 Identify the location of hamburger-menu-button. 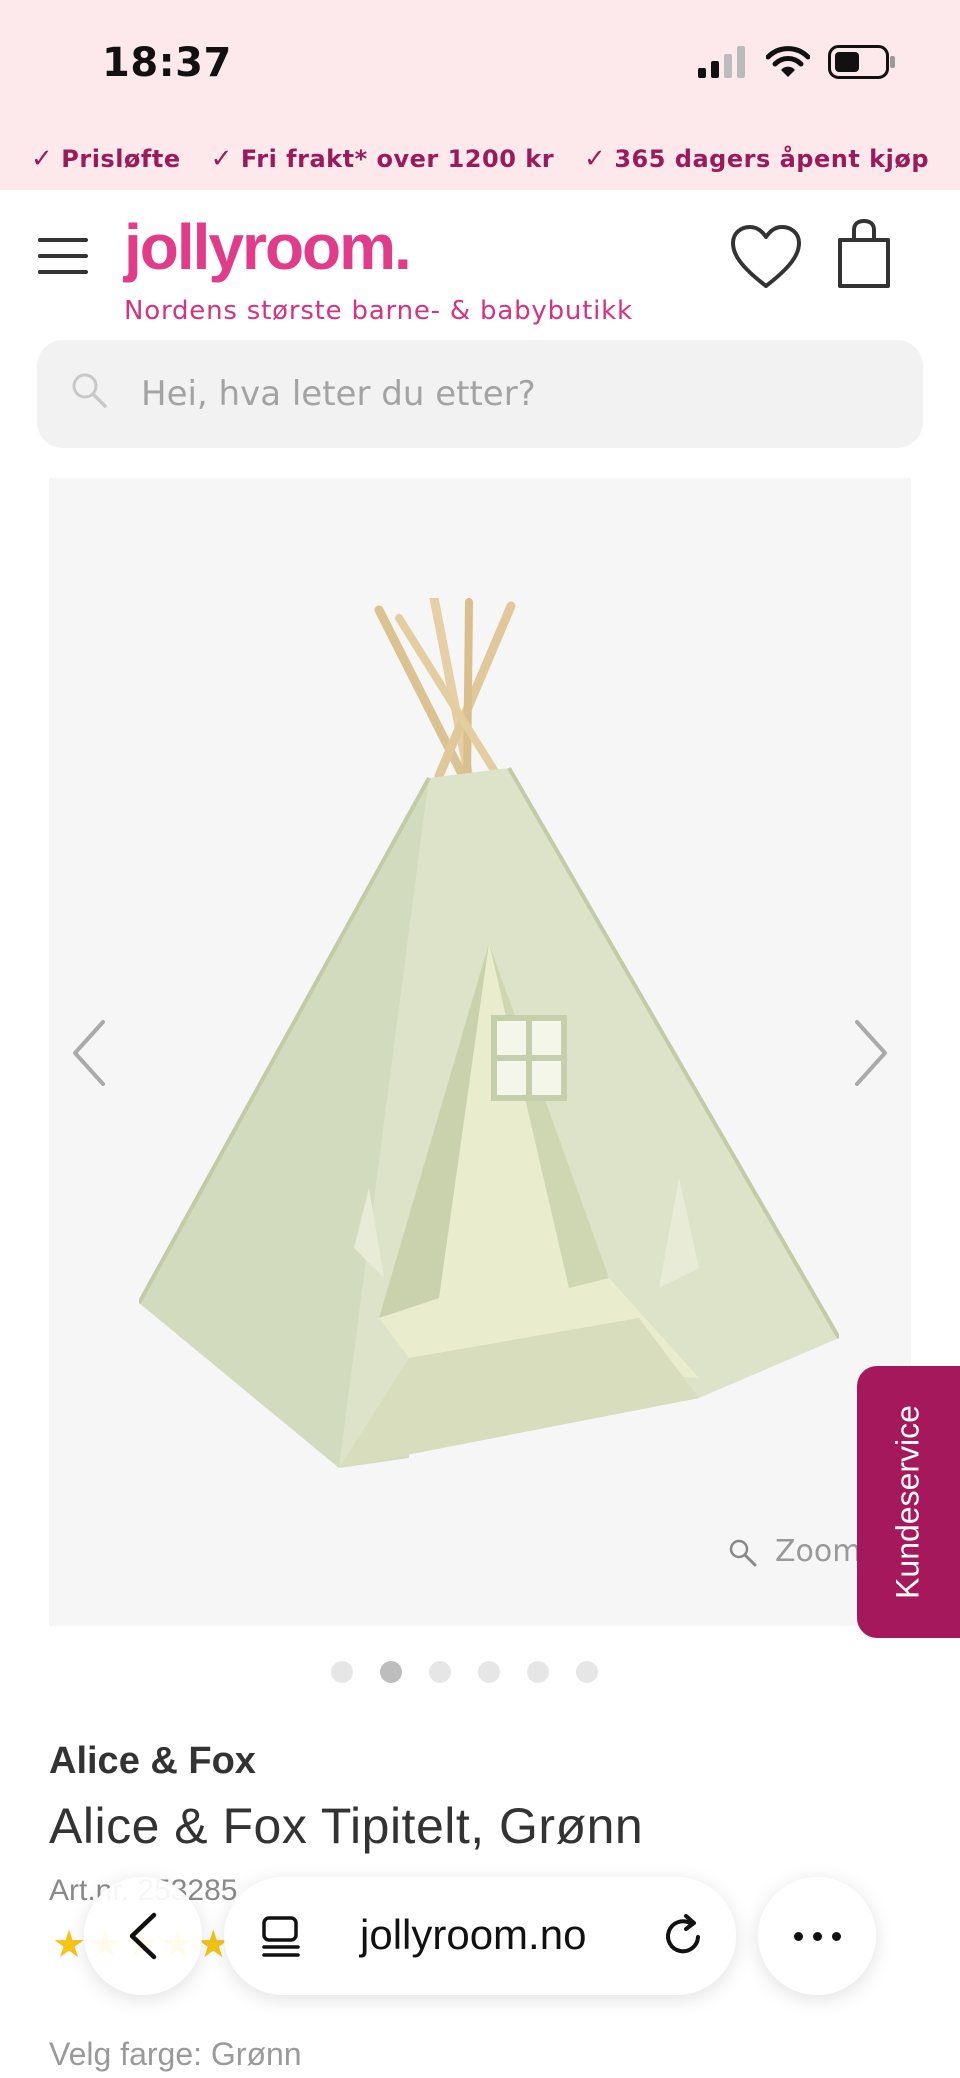
(63, 256).